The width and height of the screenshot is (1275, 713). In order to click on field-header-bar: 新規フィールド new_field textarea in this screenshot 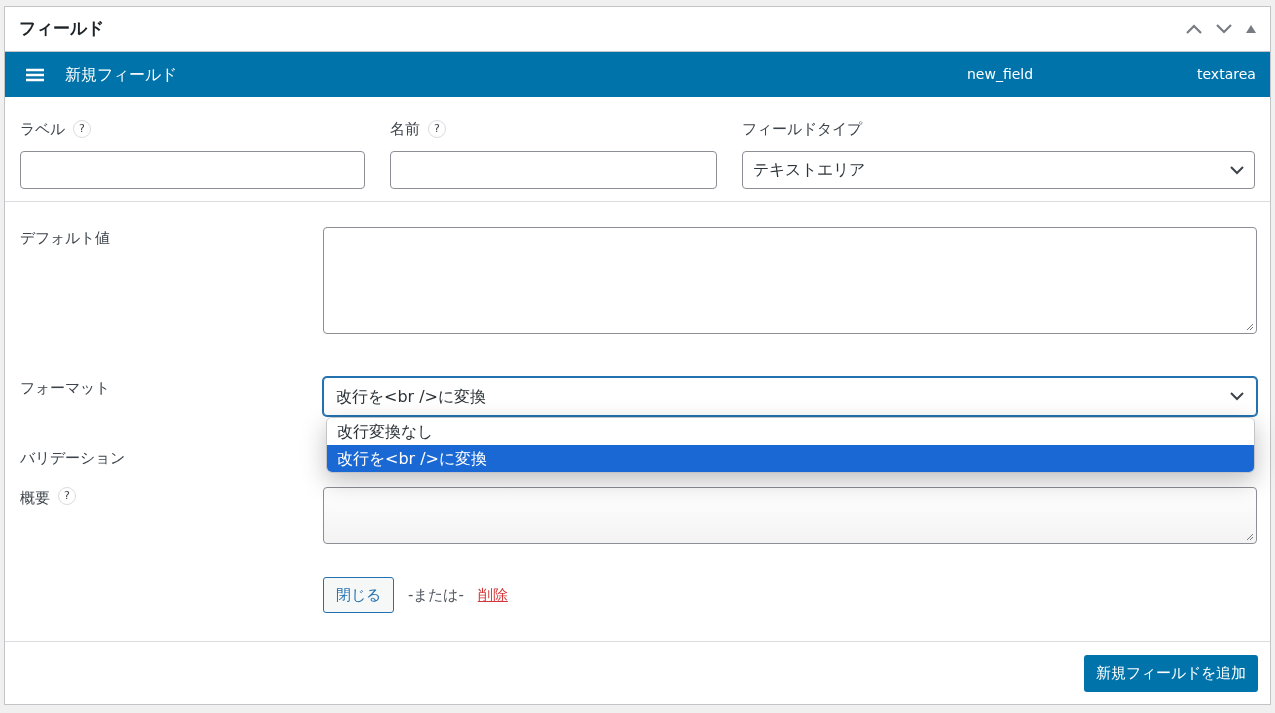, I will do `click(637, 74)`.